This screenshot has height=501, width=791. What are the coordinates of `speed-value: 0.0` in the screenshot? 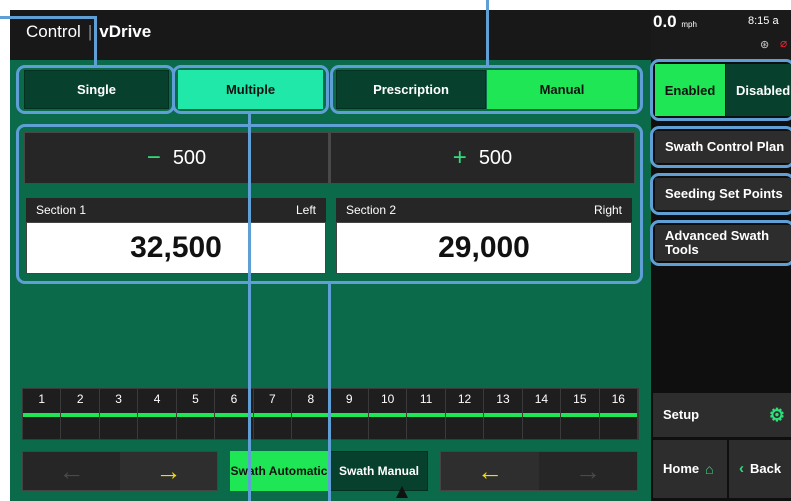 It's located at (665, 21).